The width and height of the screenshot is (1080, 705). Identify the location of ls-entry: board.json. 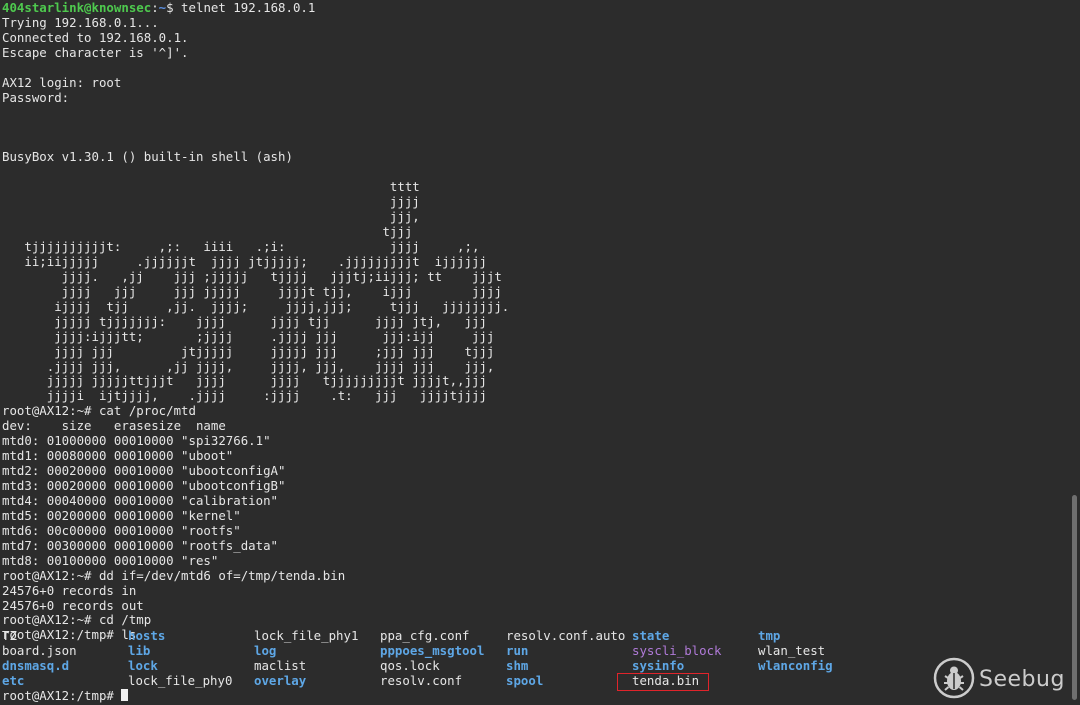
(39, 650).